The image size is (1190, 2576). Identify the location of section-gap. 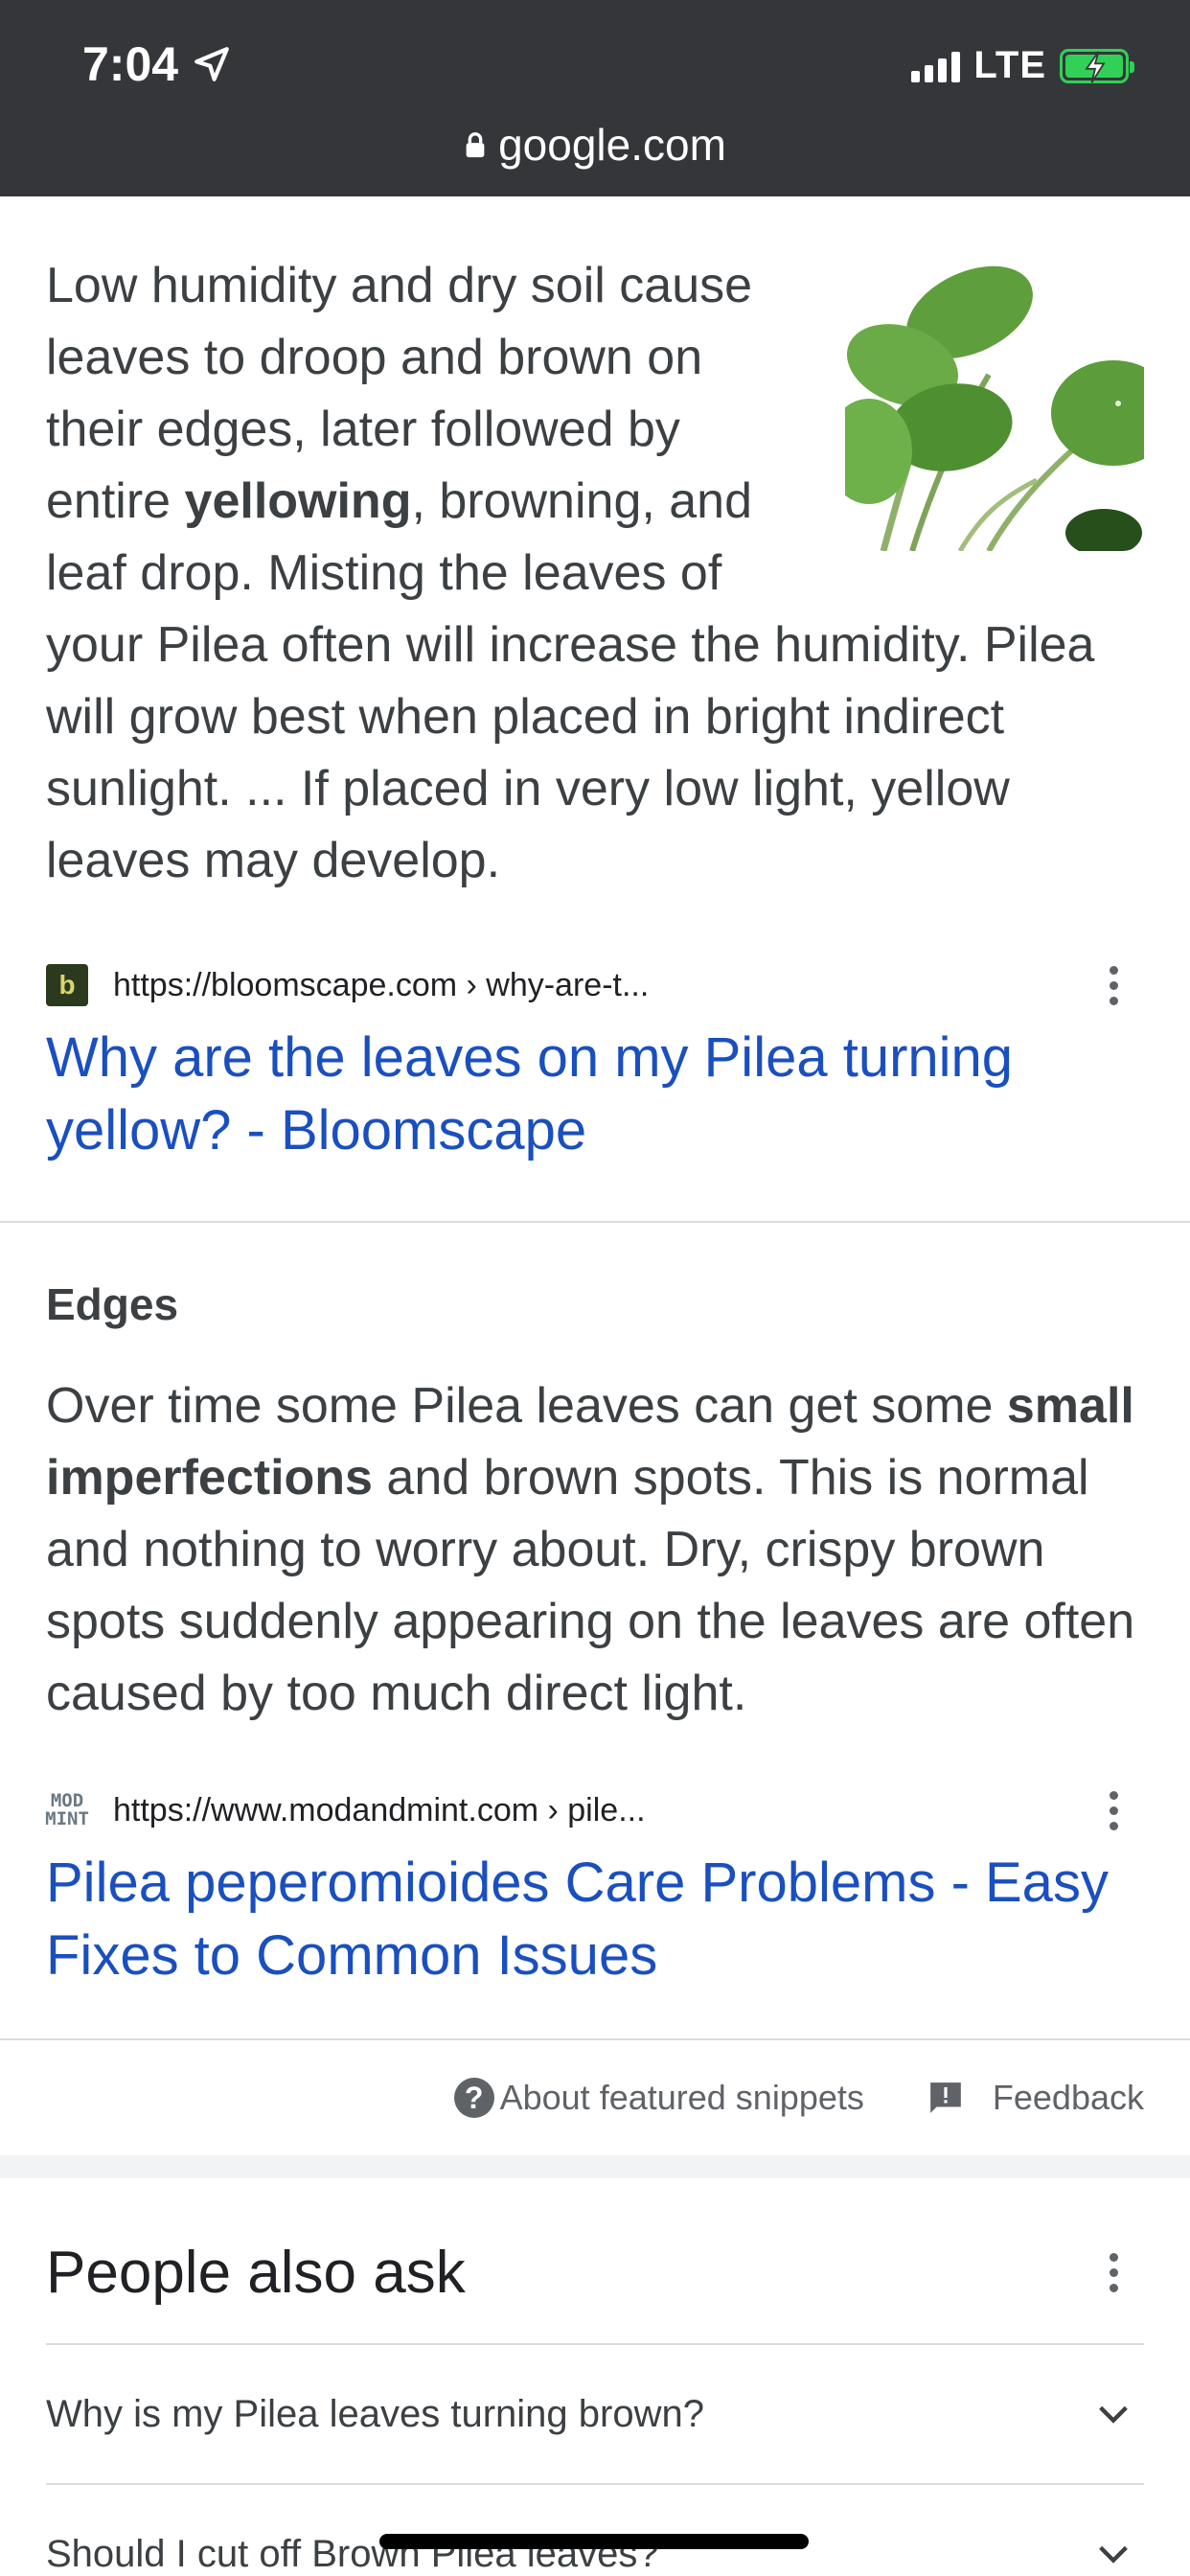
(595, 2166).